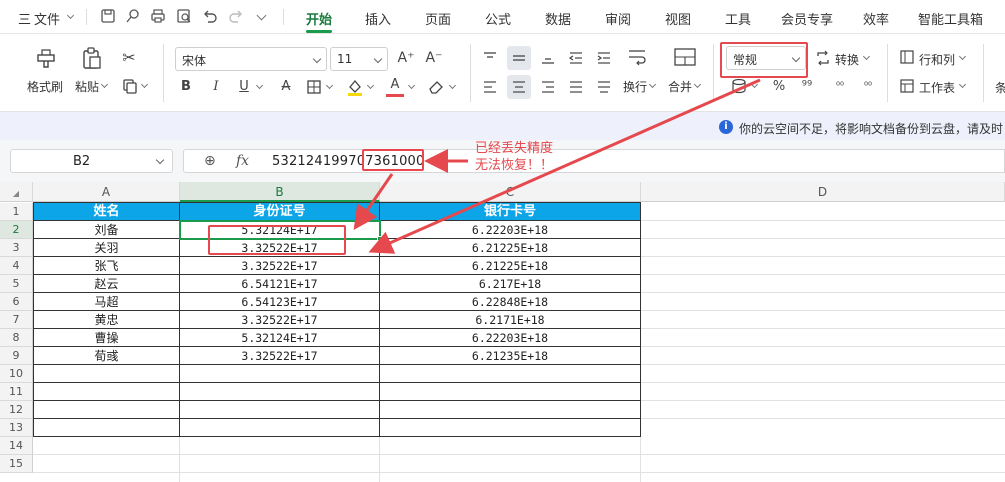  What do you see at coordinates (510, 230) in the screenshot?
I see `table-cell: 6.22203E+18` at bounding box center [510, 230].